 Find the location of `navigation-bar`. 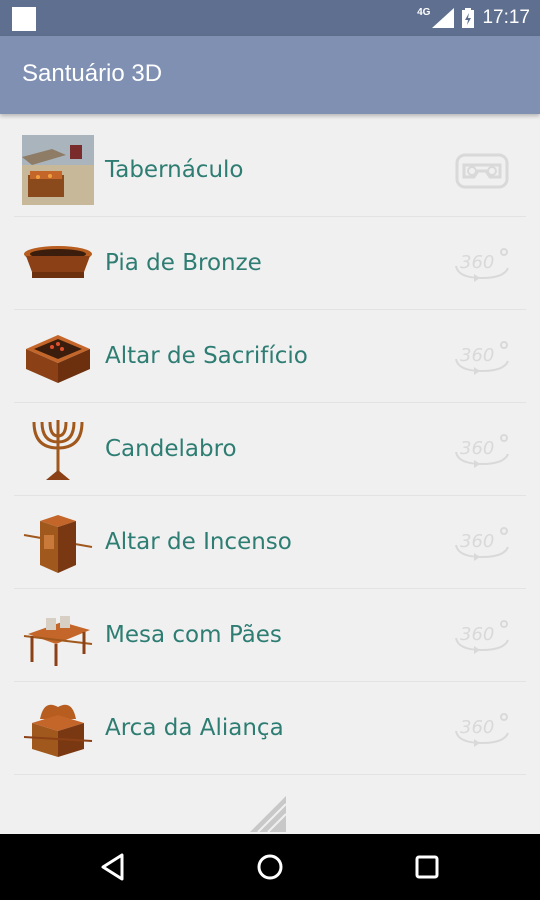

navigation-bar is located at coordinates (270, 867).